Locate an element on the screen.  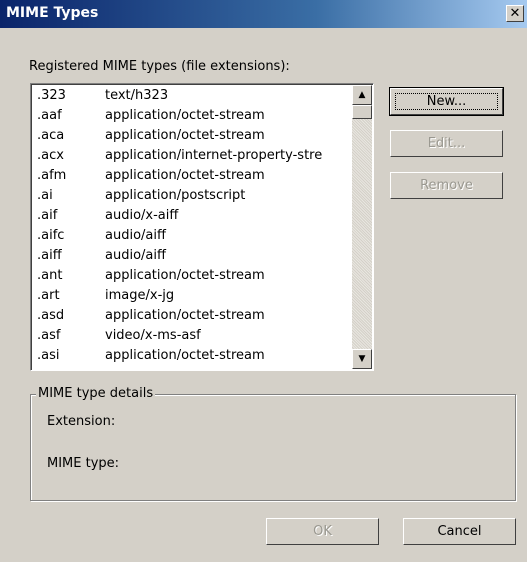
list-item: .aif audio/x-aiff is located at coordinates (193, 216).